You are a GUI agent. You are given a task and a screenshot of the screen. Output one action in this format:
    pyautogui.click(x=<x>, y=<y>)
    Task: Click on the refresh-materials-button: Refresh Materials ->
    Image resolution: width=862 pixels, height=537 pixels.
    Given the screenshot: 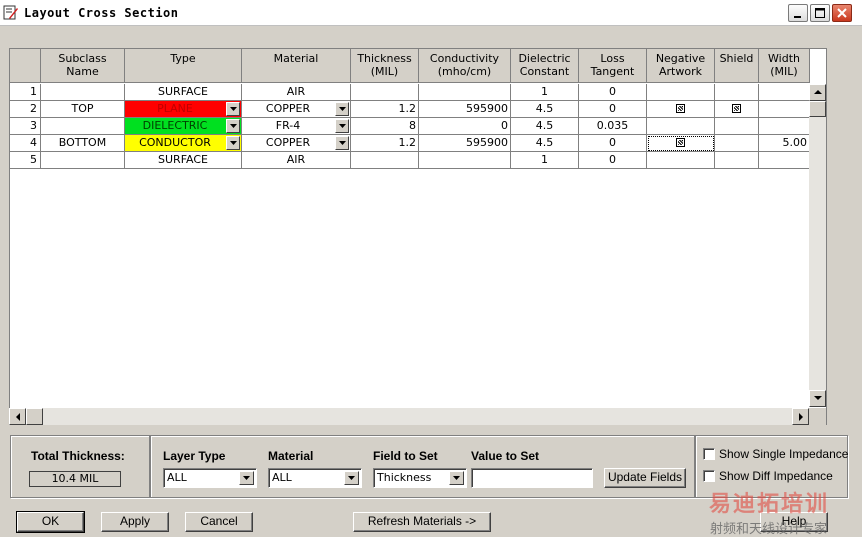 What is the action you would take?
    pyautogui.click(x=422, y=522)
    